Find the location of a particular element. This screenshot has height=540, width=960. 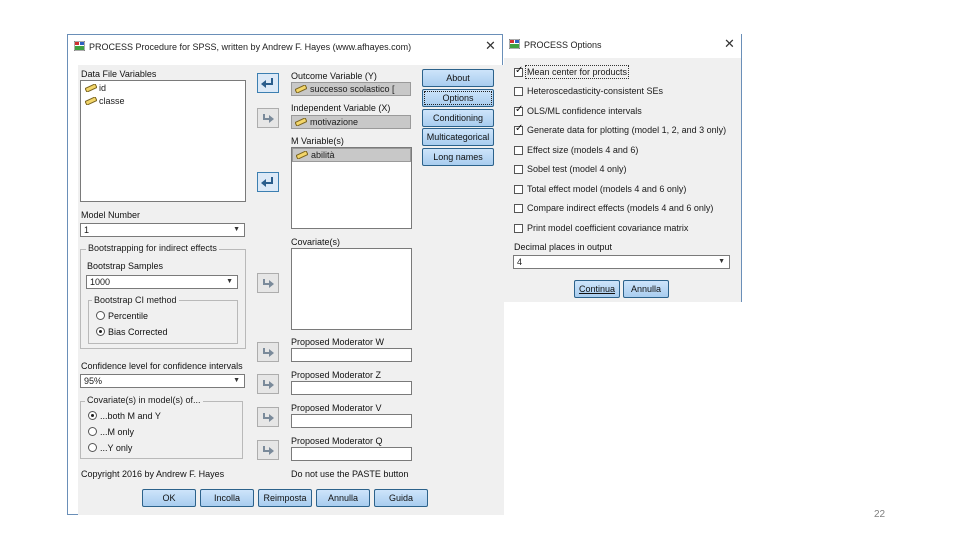

sobel-test-checkbox is located at coordinates (518, 169).